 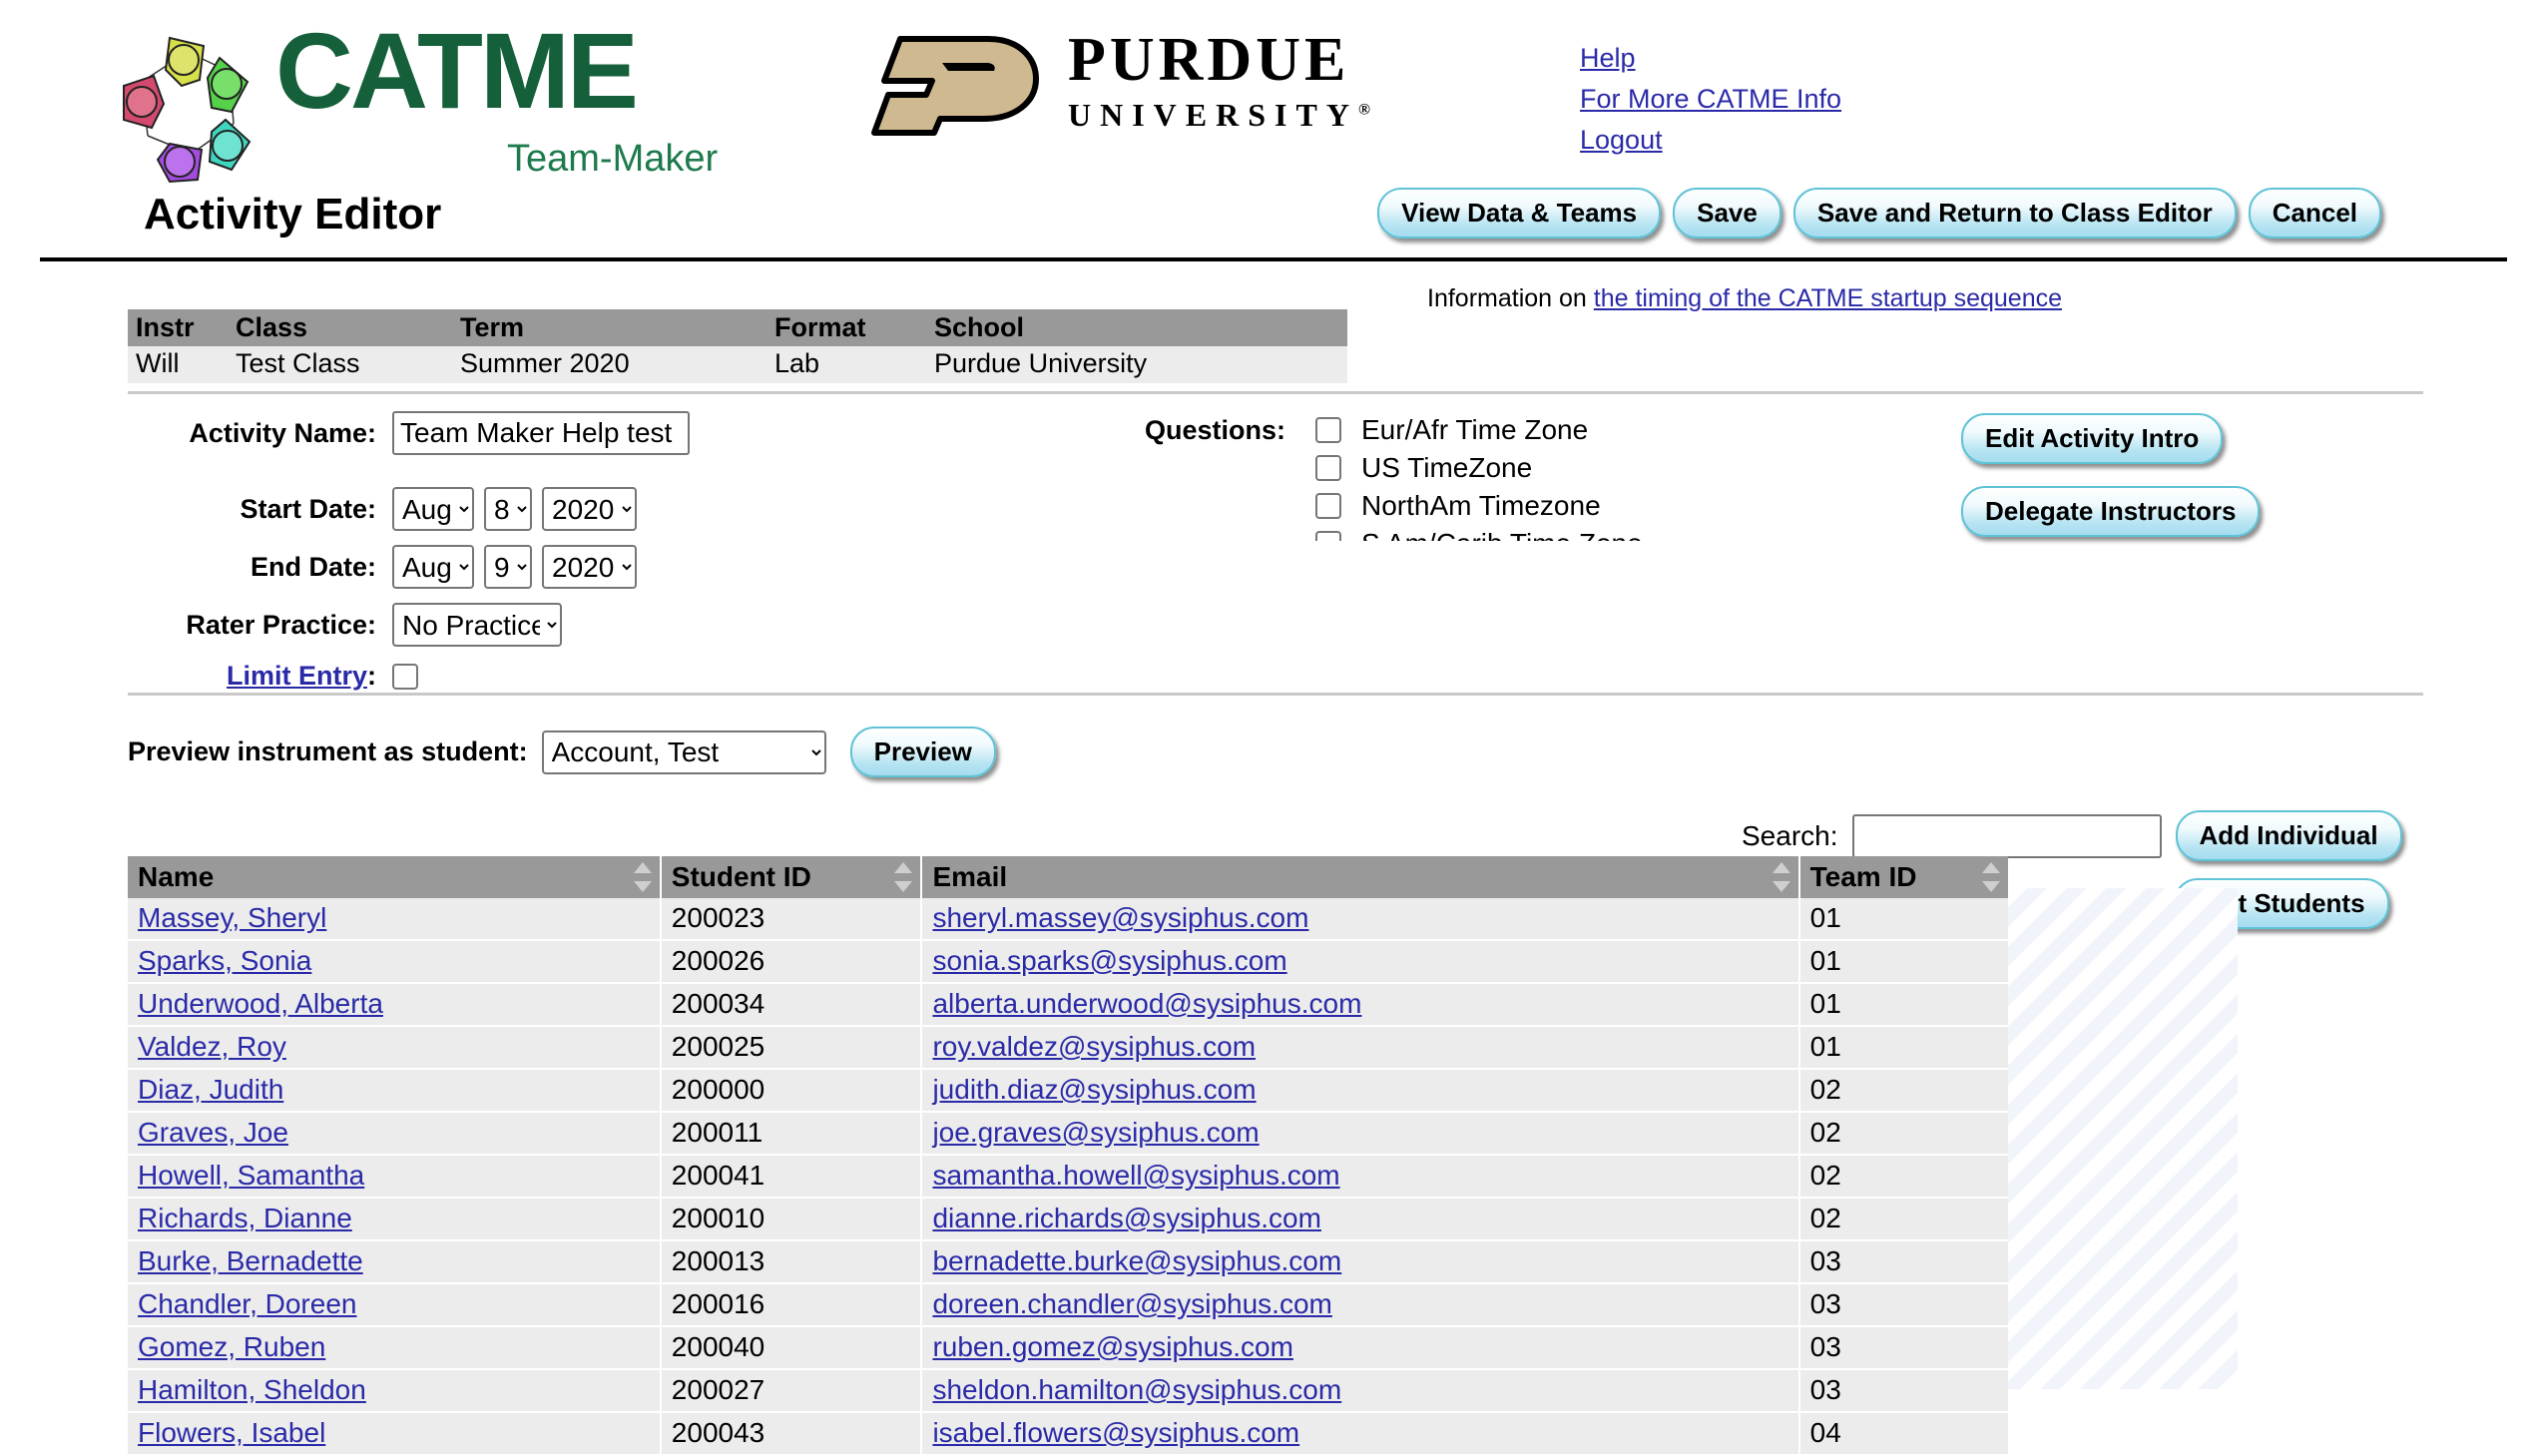 What do you see at coordinates (1146, 1003) in the screenshot?
I see `student-email-link: alberta.underwood@sysiphus.com` at bounding box center [1146, 1003].